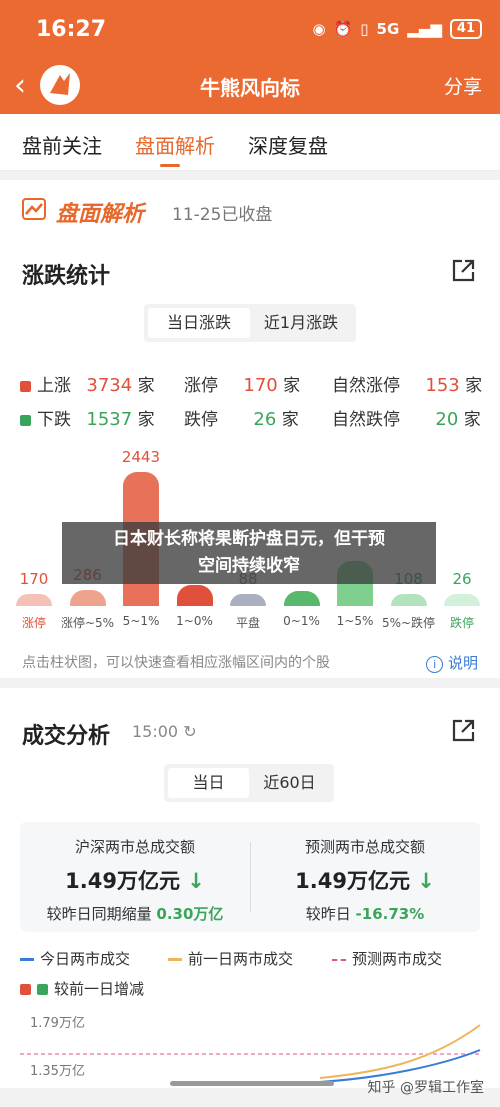  Describe the element at coordinates (387, 958) in the screenshot. I see `legend-predict: 预测两市成交` at that location.